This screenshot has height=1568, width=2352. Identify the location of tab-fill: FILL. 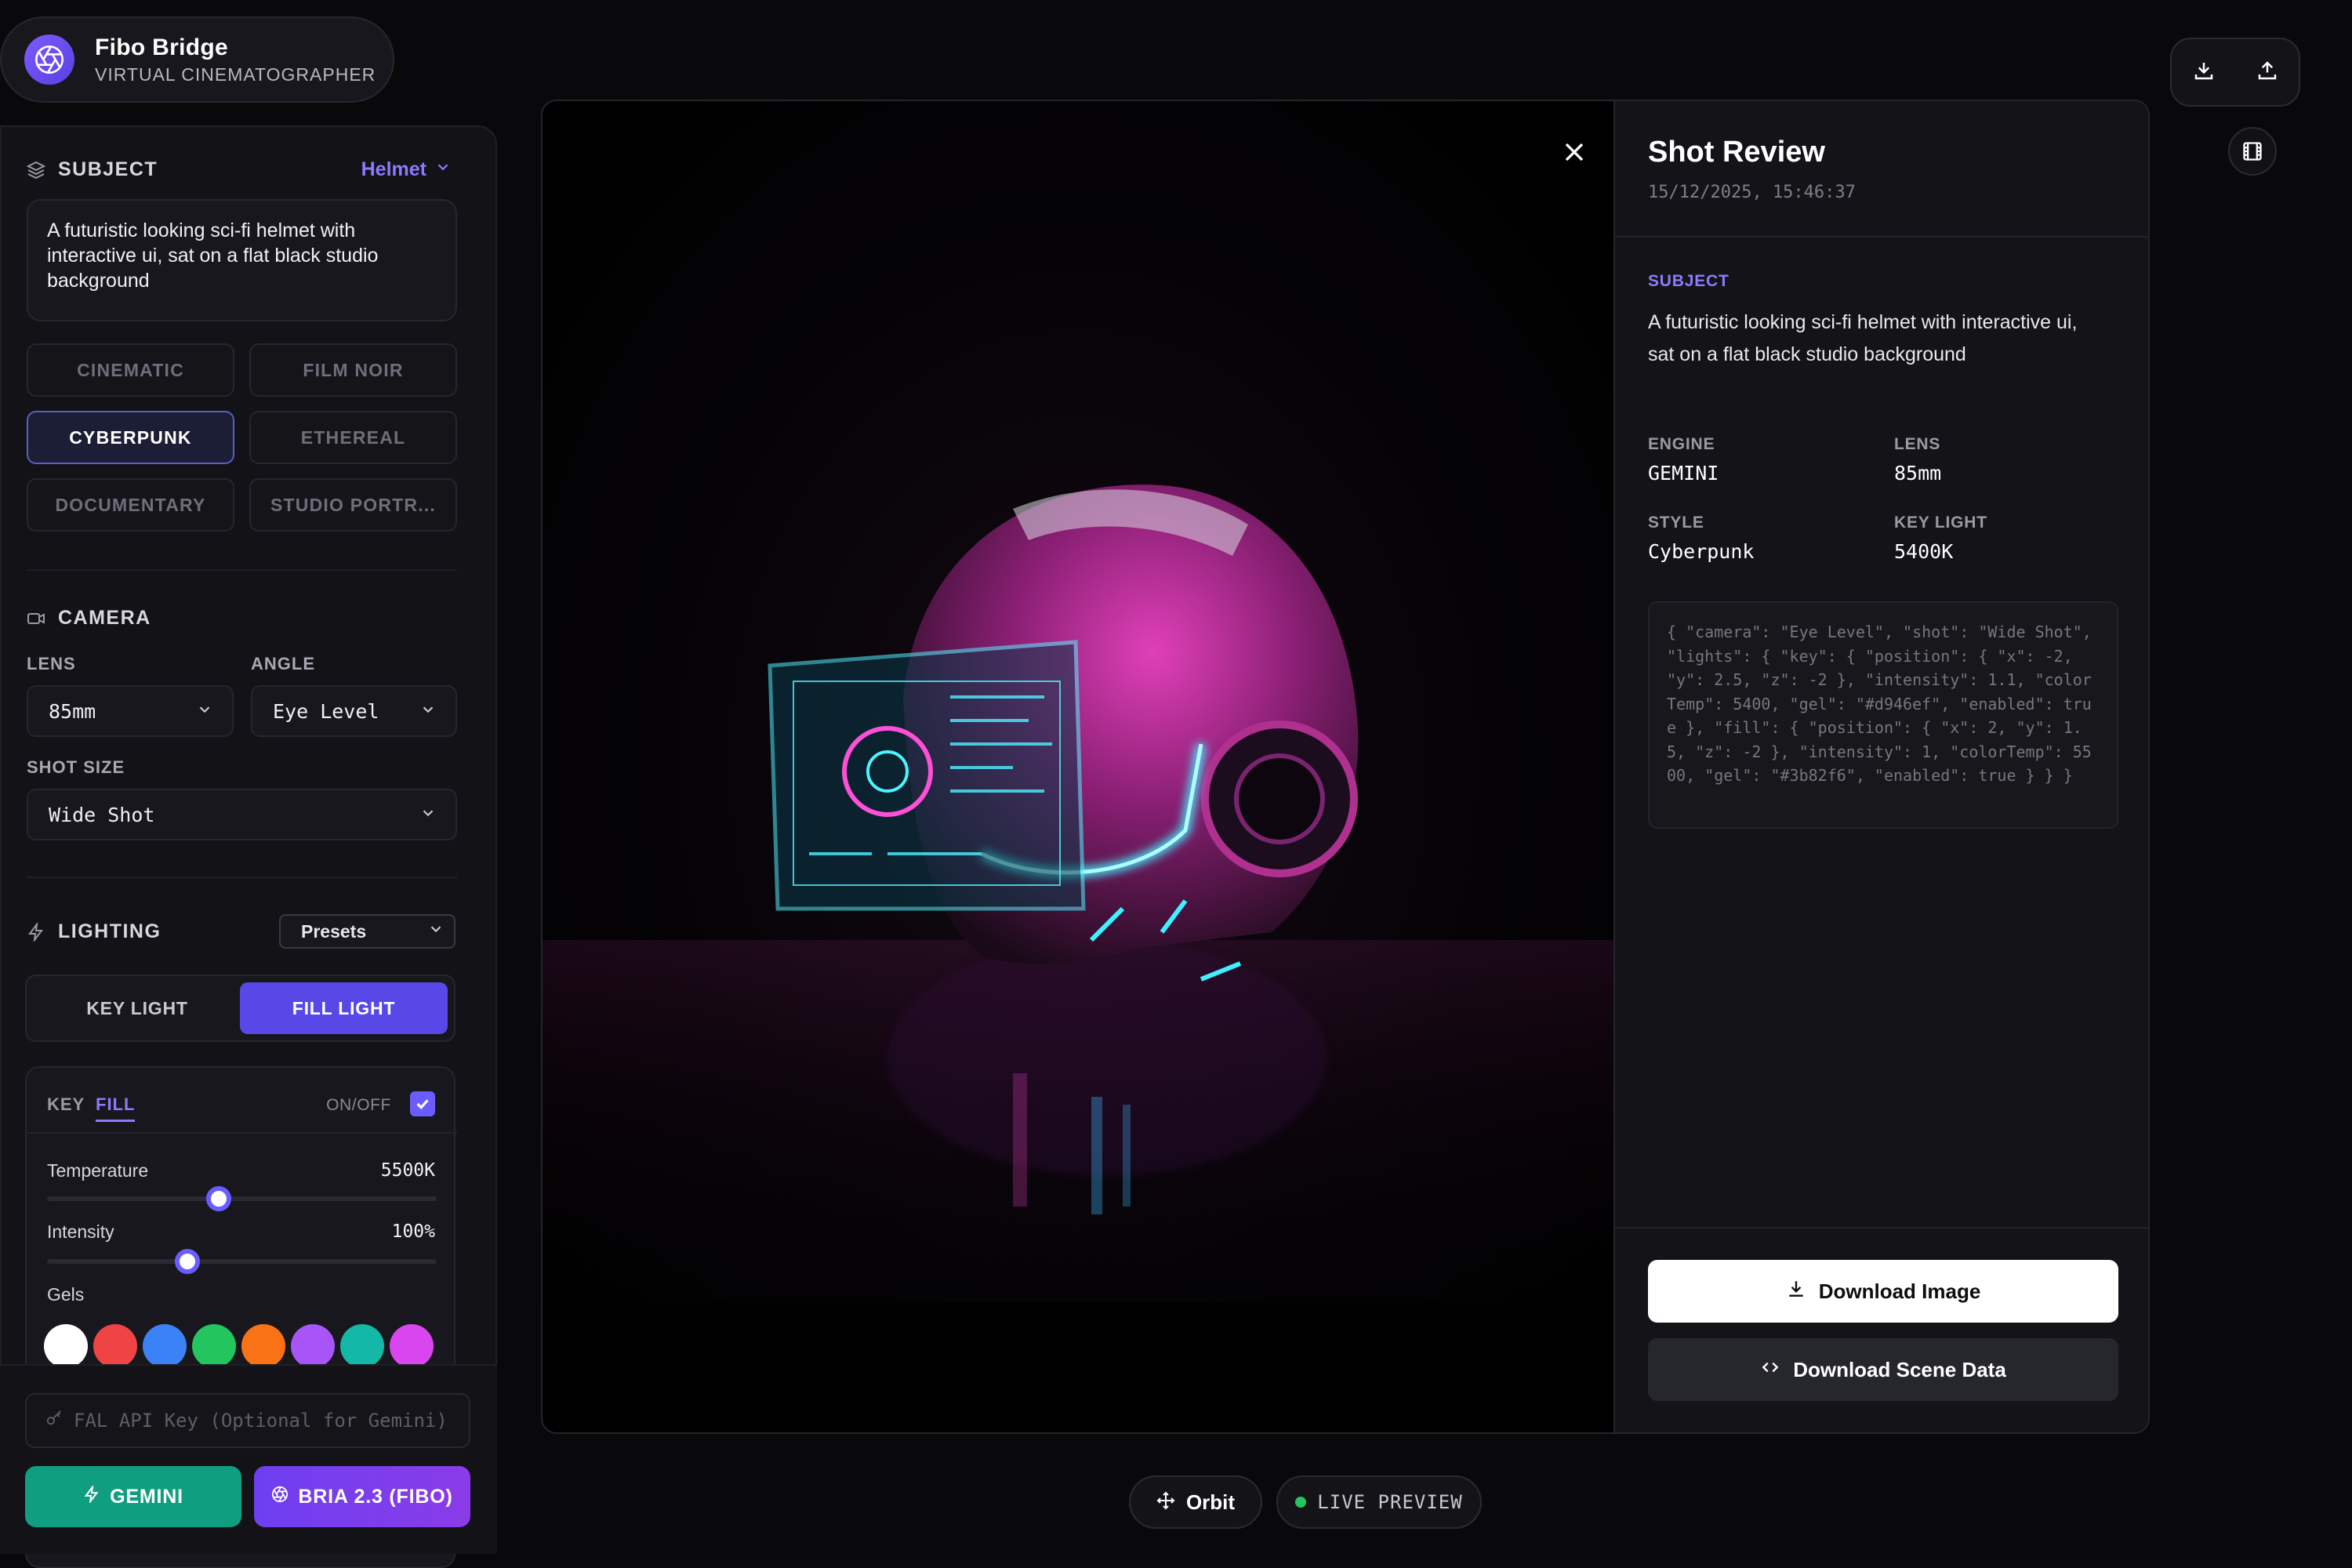
(116, 1108).